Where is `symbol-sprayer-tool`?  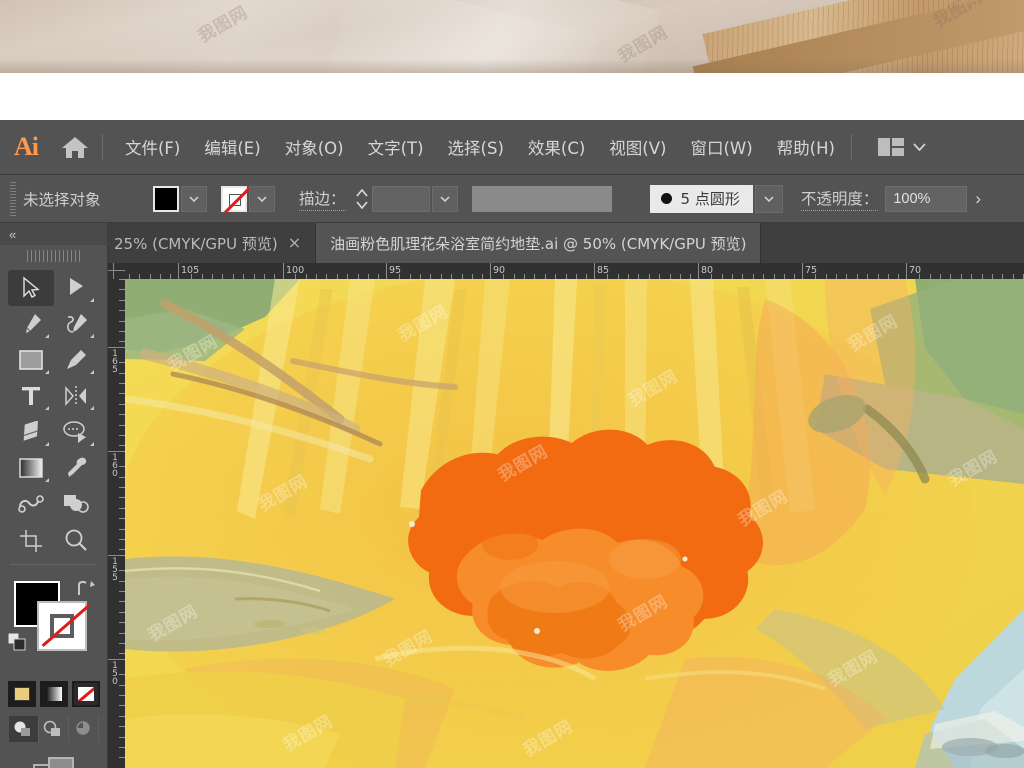 symbol-sprayer-tool is located at coordinates (31, 504).